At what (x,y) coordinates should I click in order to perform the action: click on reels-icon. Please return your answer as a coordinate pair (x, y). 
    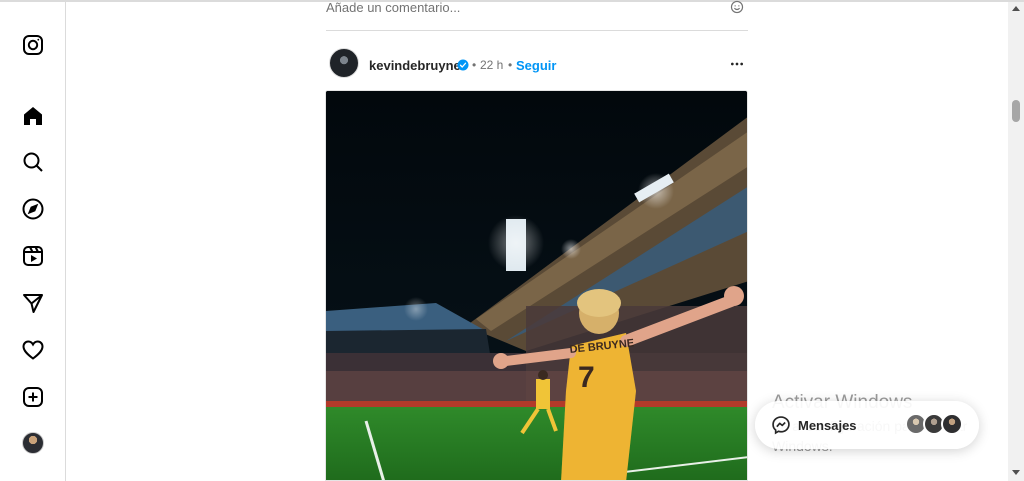
    Looking at the image, I should click on (33, 256).